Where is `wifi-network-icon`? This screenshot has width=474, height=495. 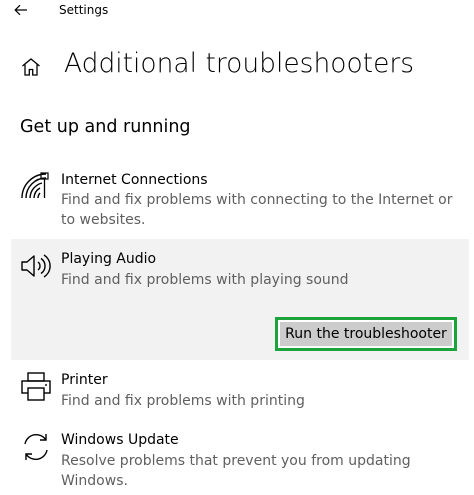 wifi-network-icon is located at coordinates (36, 187).